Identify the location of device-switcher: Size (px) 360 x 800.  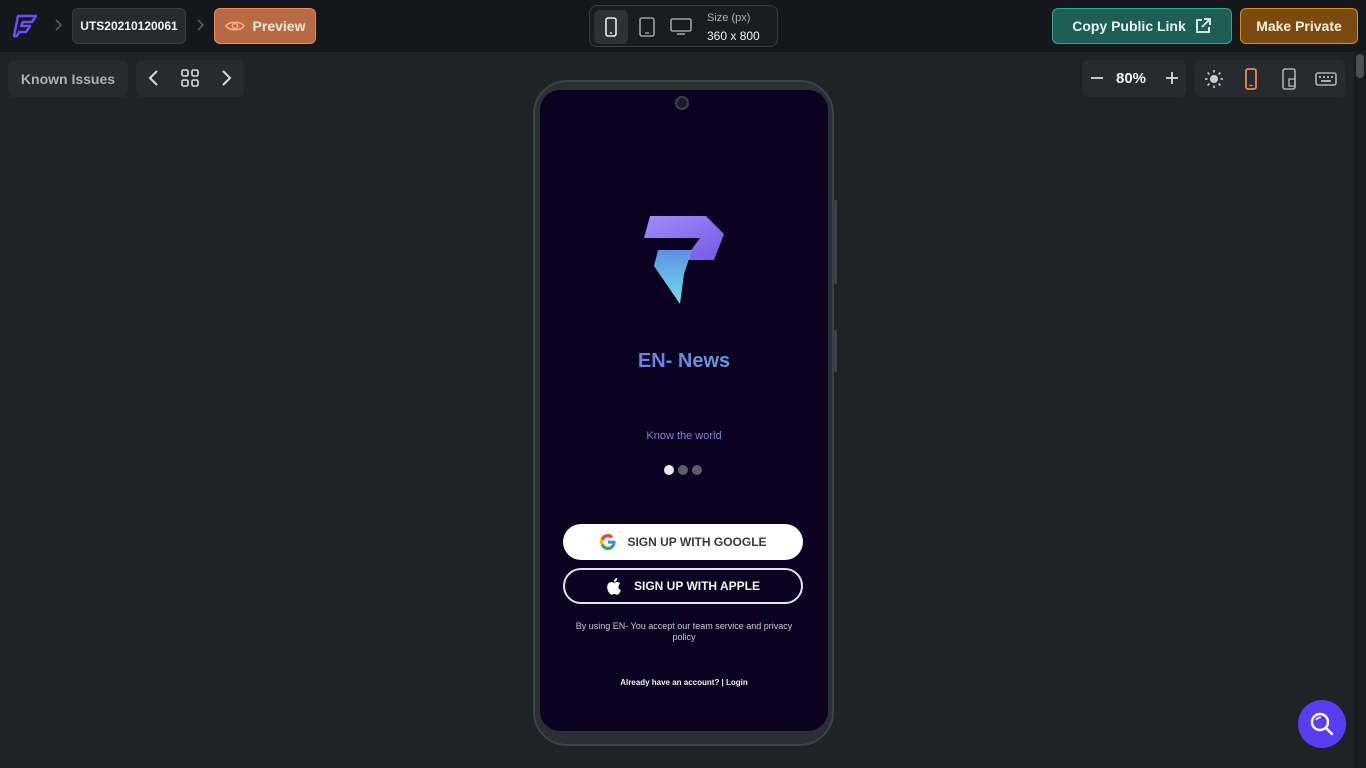
(683, 26).